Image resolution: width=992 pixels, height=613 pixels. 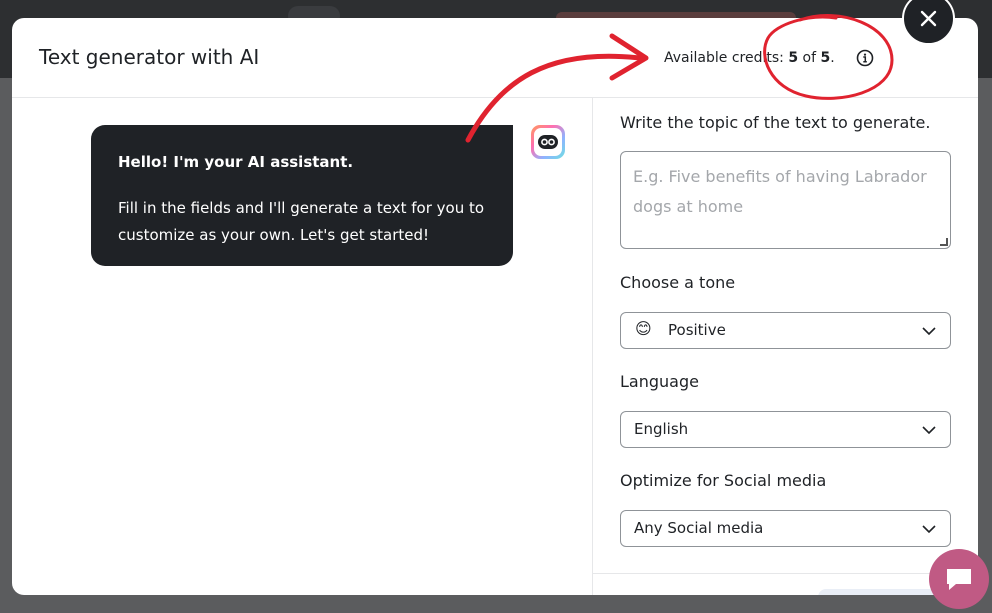 What do you see at coordinates (832, 58) in the screenshot?
I see `credits-suffix: .` at bounding box center [832, 58].